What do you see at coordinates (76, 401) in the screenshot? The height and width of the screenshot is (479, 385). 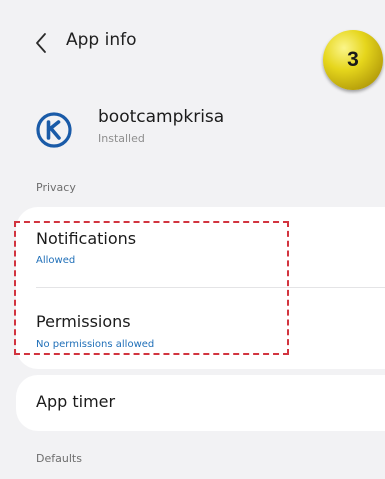 I see `app-timer-title: App timer` at bounding box center [76, 401].